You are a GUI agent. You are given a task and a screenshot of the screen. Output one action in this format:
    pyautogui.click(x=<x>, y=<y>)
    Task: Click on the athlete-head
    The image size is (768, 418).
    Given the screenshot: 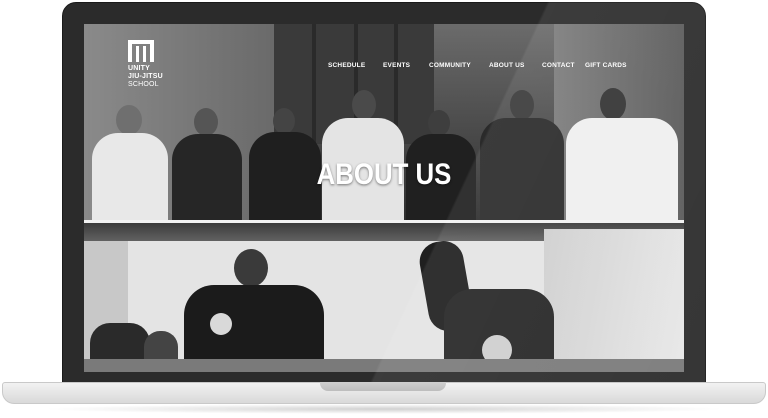 What is the action you would take?
    pyautogui.click(x=251, y=268)
    